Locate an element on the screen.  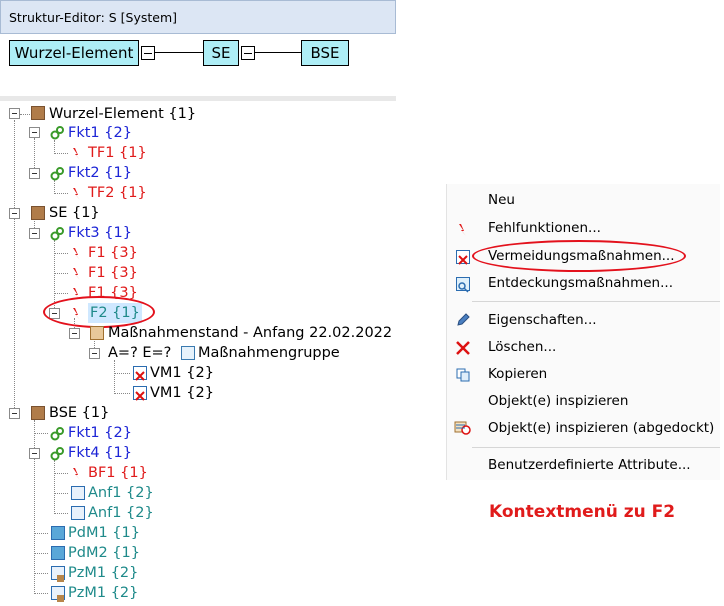
tree-item: PdM1 {1} is located at coordinates (104, 533).